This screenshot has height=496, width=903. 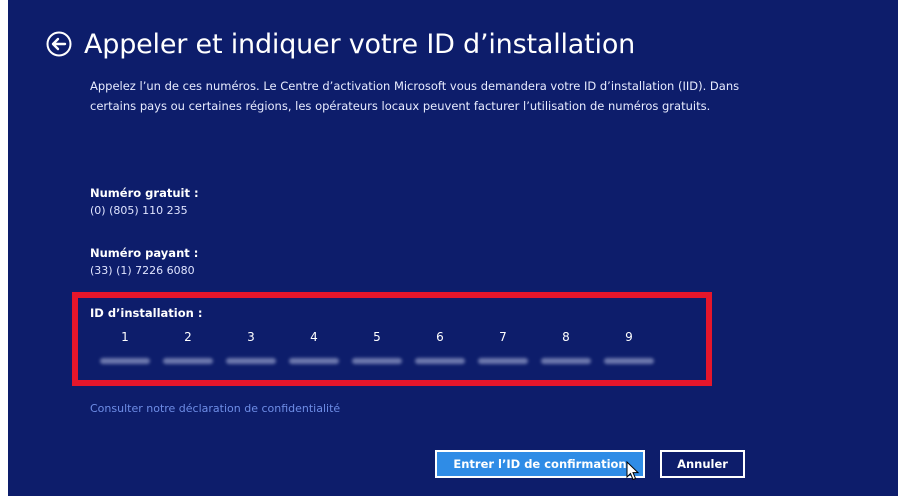 I want to click on cancel-button: Annuler, so click(x=702, y=464).